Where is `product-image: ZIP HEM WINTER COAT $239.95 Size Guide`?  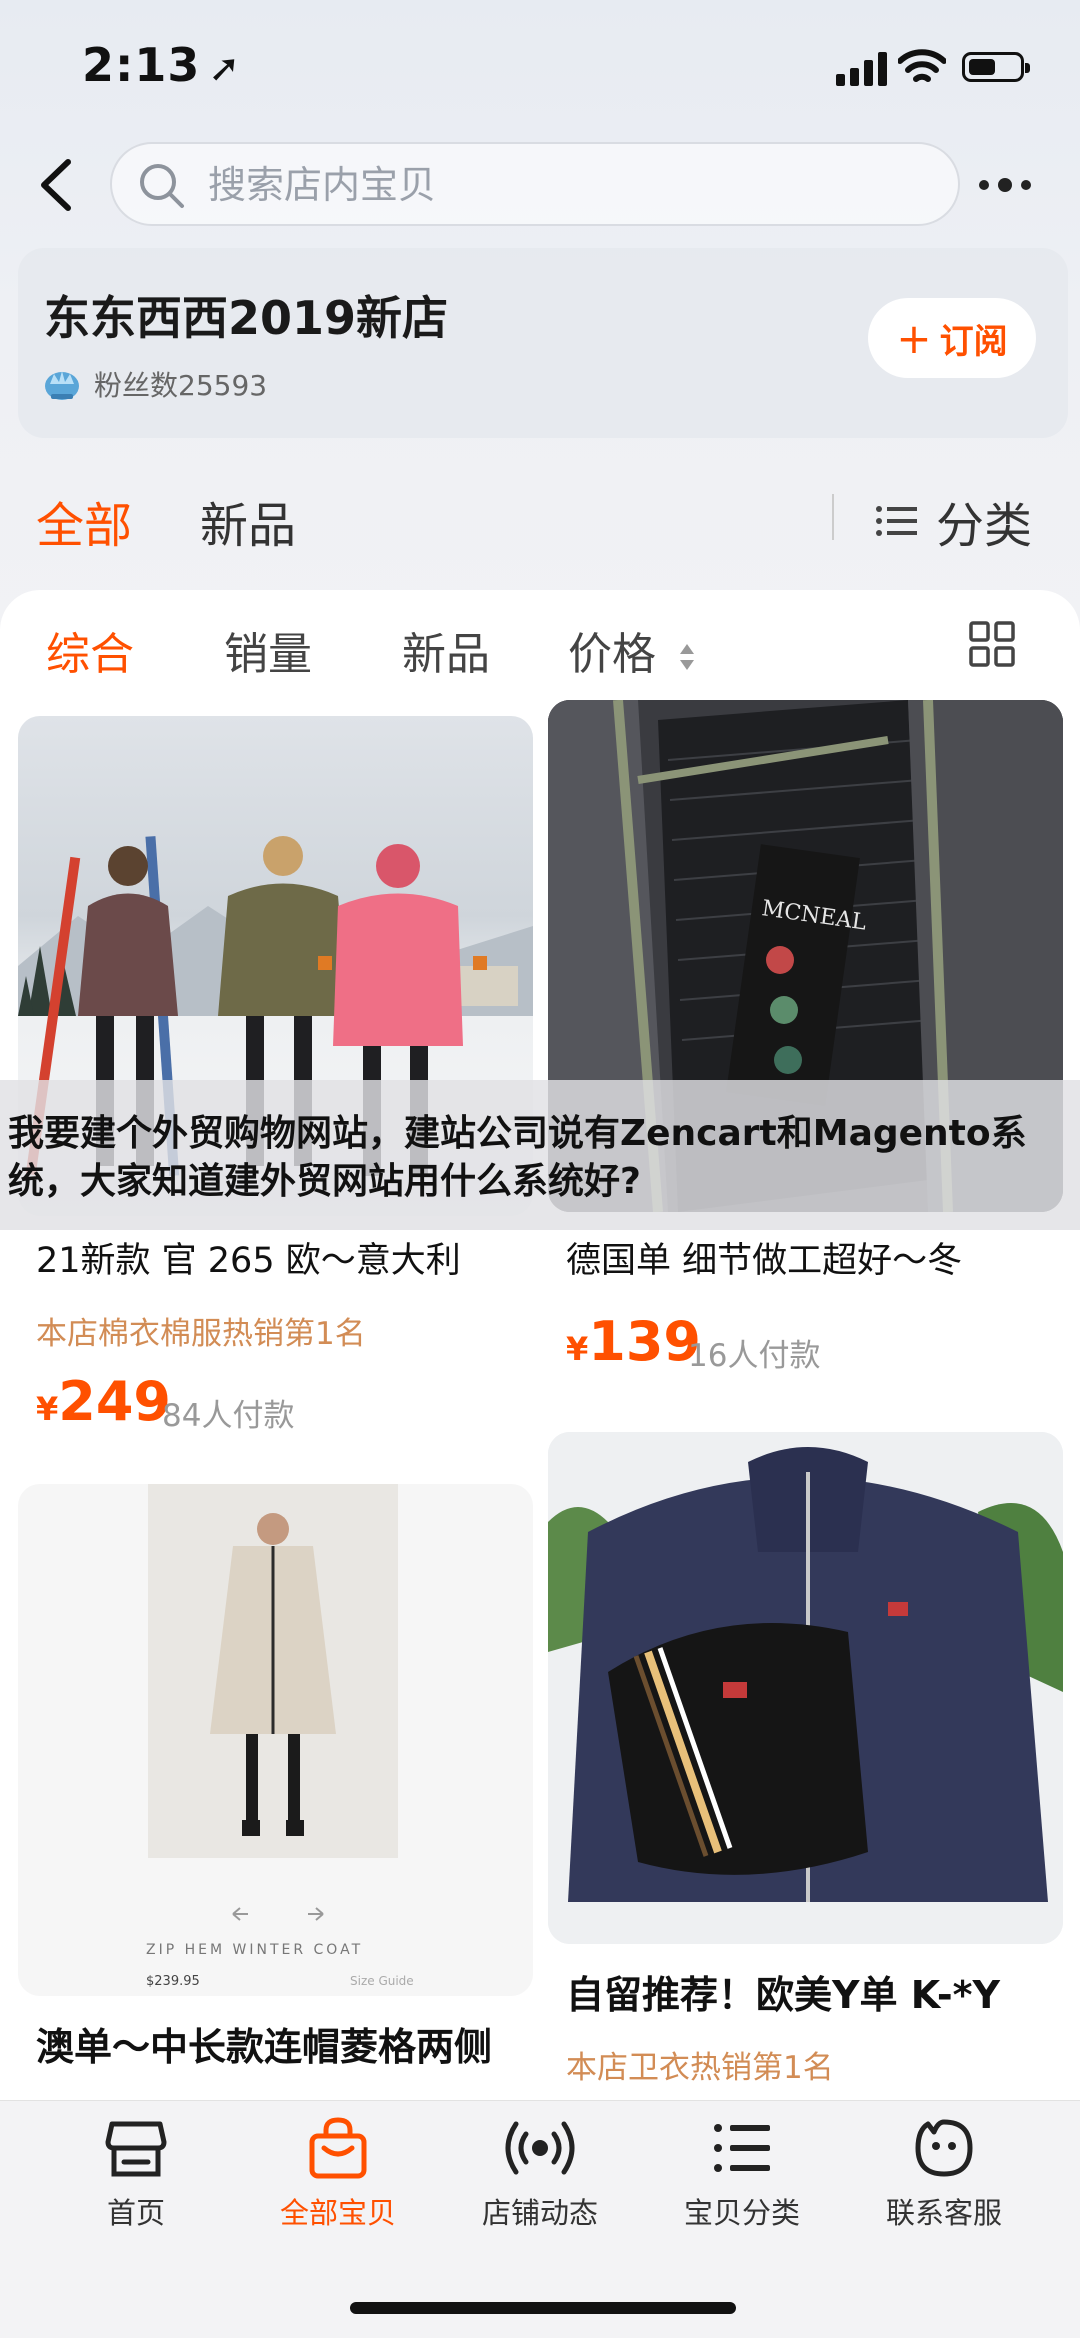 product-image: ZIP HEM WINTER COAT $239.95 Size Guide is located at coordinates (275, 1740).